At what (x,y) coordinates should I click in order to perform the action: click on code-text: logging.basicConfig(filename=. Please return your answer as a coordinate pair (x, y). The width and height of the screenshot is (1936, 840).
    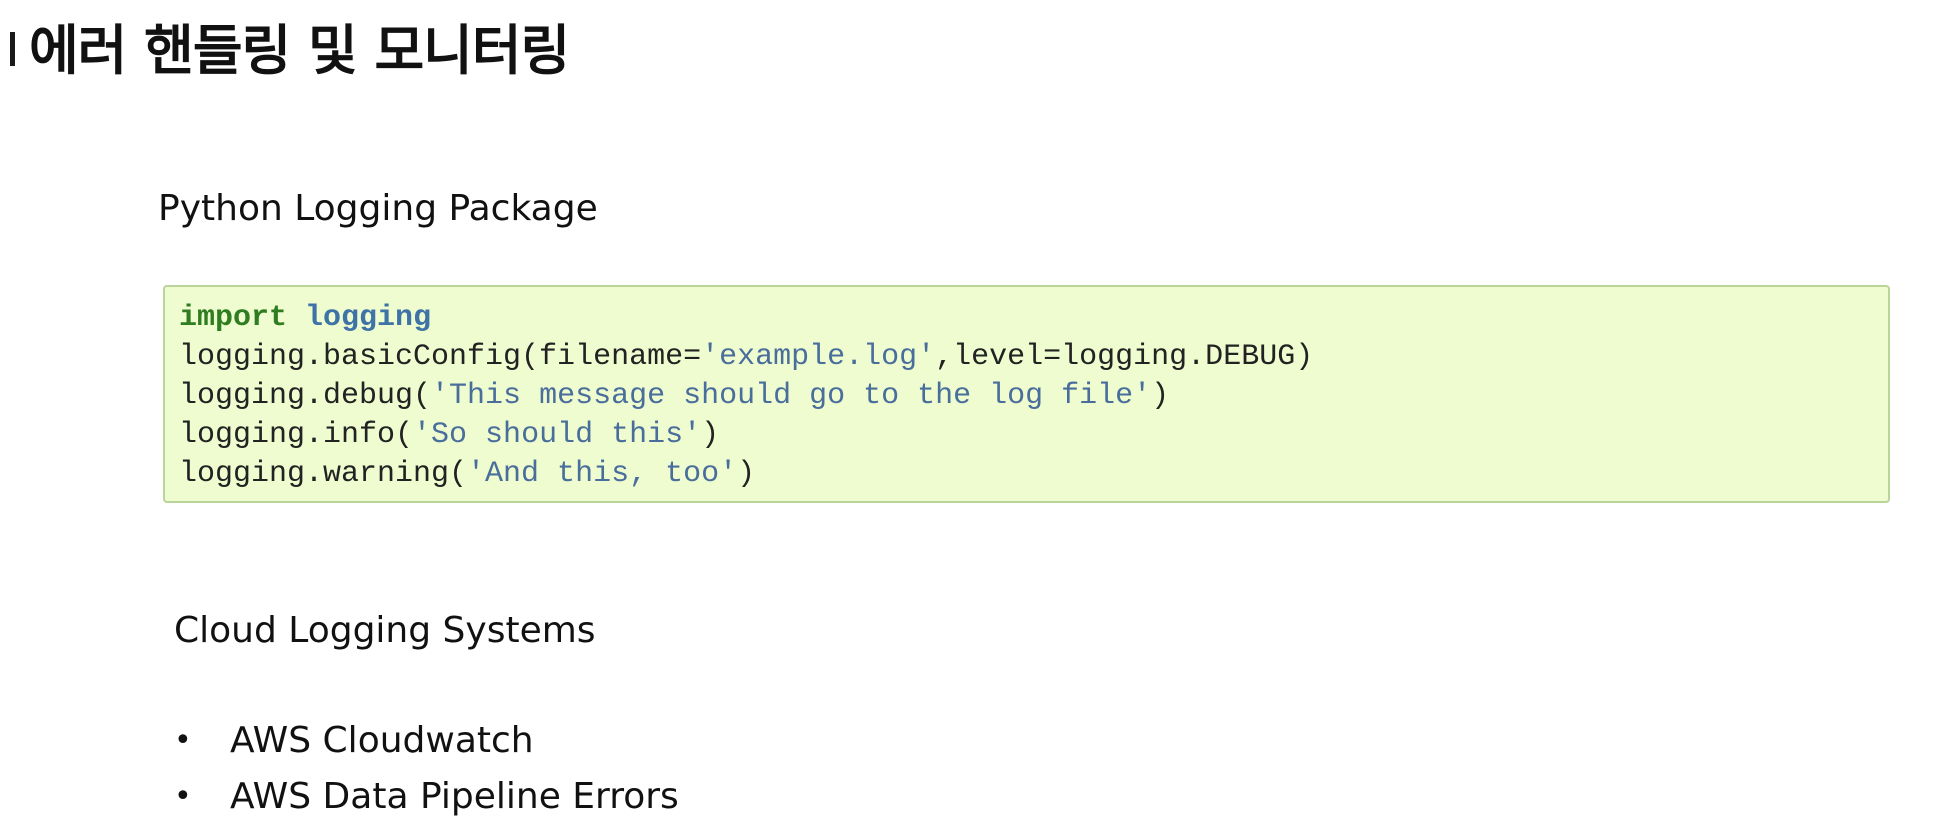
    Looking at the image, I should click on (440, 357).